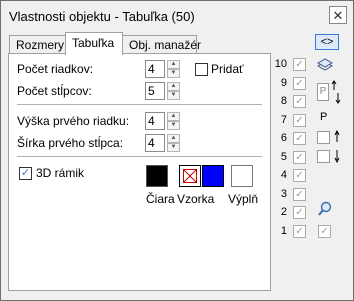 The width and height of the screenshot is (354, 301). Describe the element at coordinates (60, 173) in the screenshot. I see `frame3d-label: 3D rámik` at that location.